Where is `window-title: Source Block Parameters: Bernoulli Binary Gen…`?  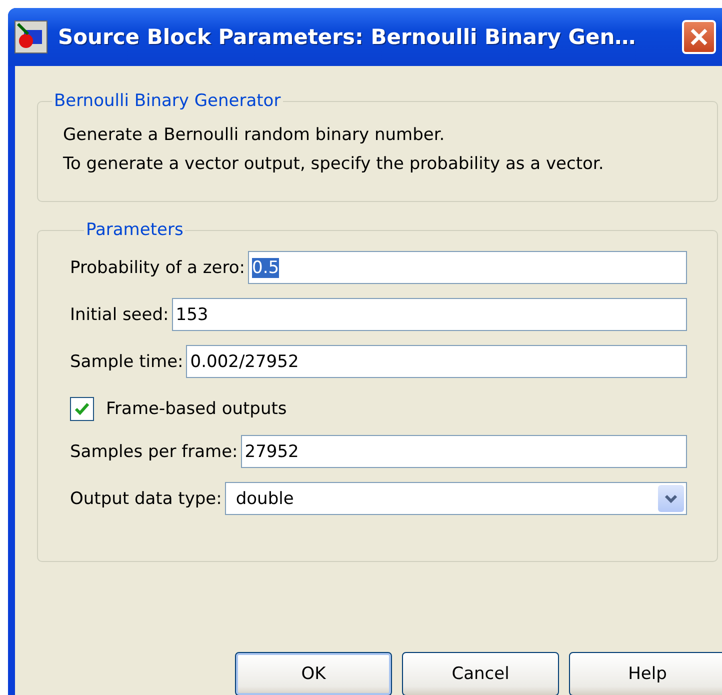 window-title: Source Block Parameters: Bernoulli Binary Gen… is located at coordinates (347, 37).